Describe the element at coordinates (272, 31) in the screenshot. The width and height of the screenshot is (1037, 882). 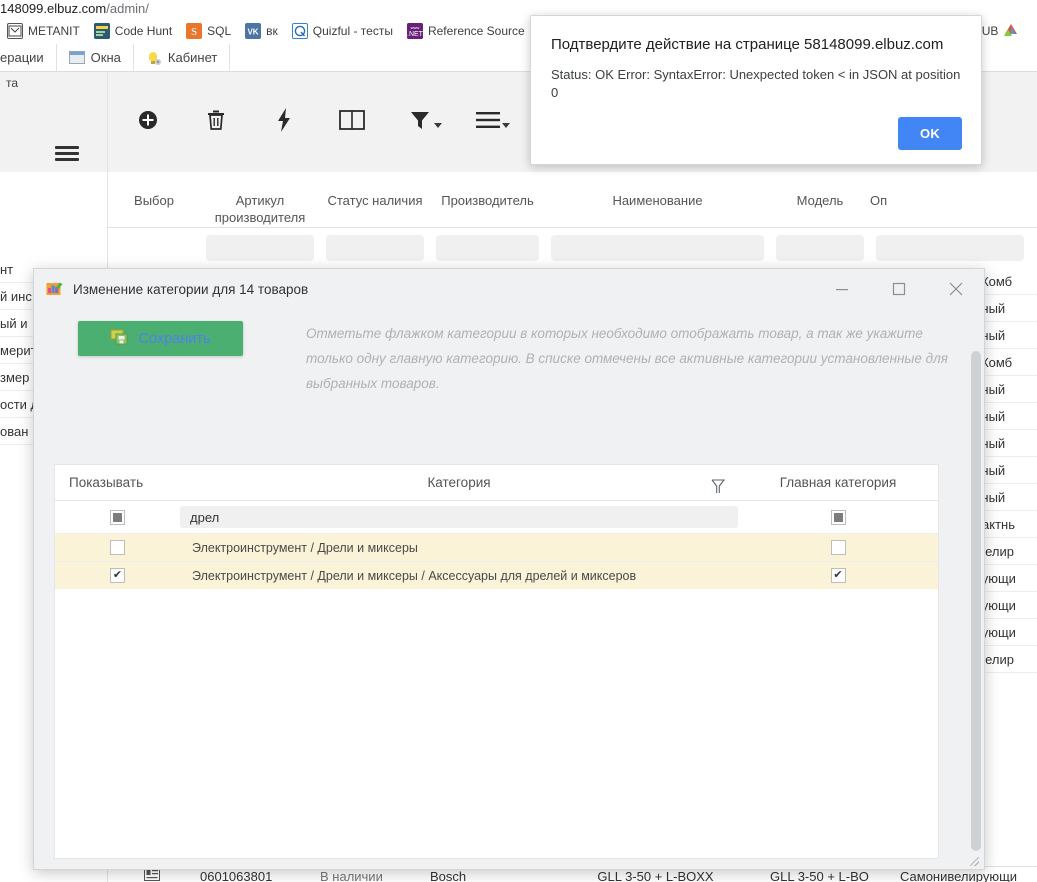
I see `bookmark-label: вк` at that location.